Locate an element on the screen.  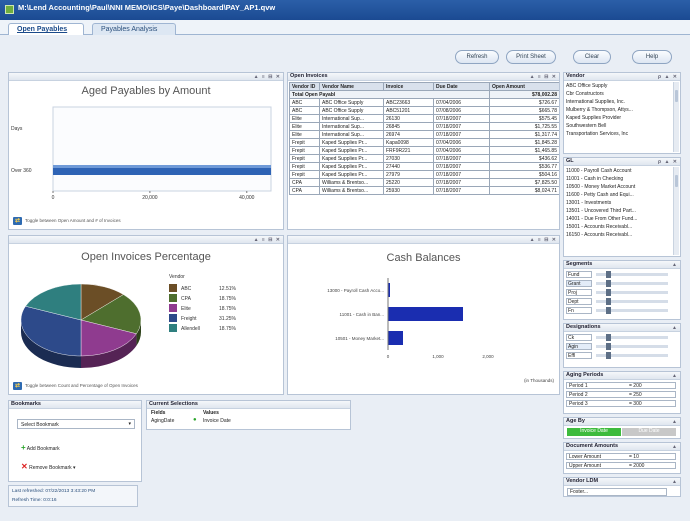
bookmark-select: Select Bookmark ▾ is located at coordinates (76, 424).